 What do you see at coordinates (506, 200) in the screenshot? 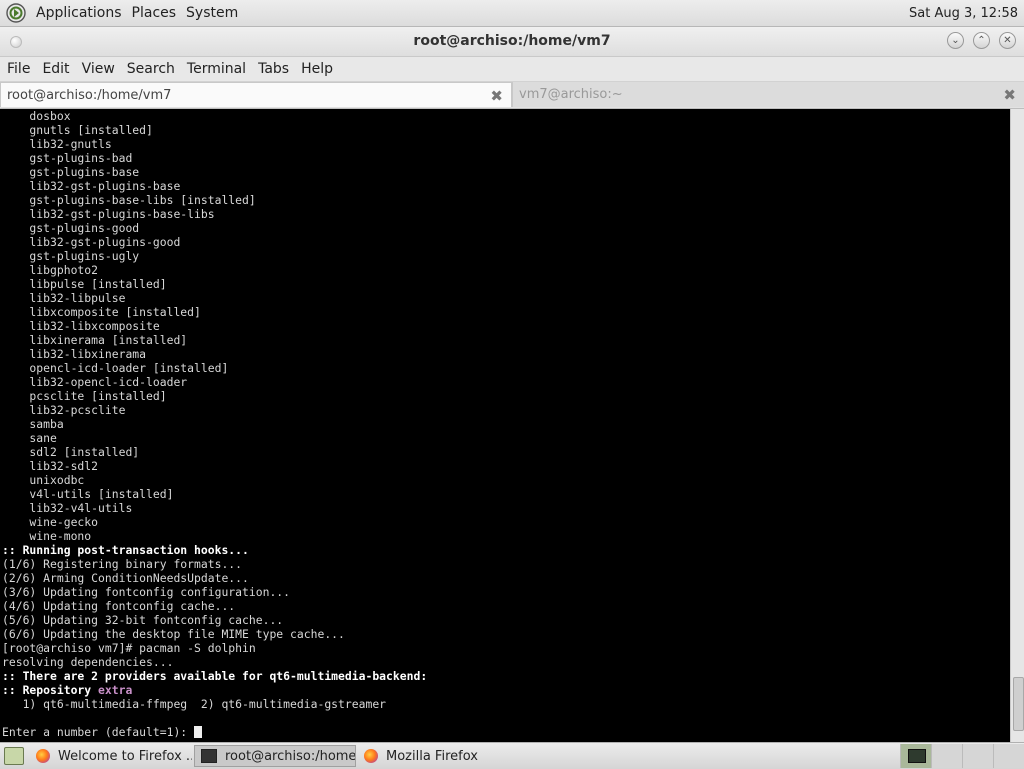
I see `terminal-line: gst-plugins-base-libs [installed]` at bounding box center [506, 200].